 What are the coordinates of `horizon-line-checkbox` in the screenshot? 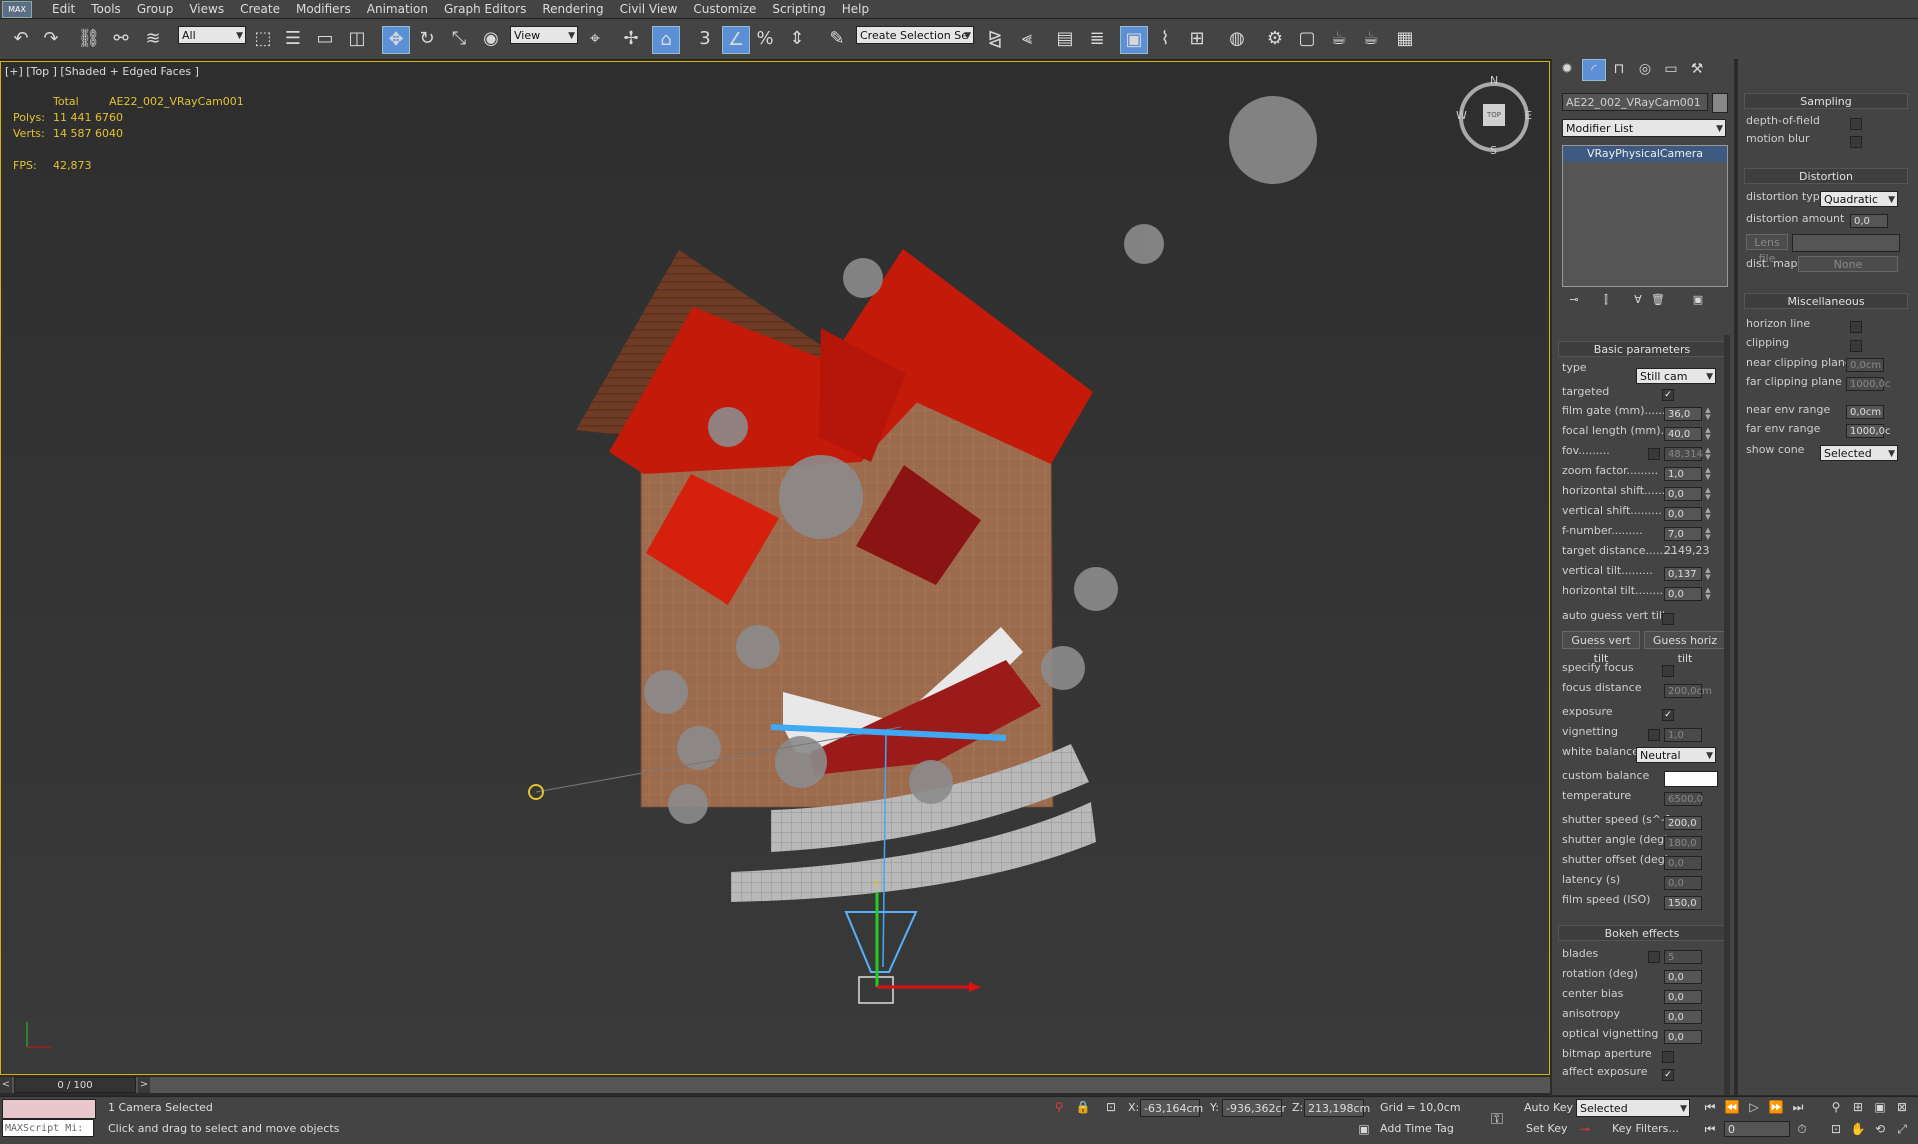 It's located at (1856, 327).